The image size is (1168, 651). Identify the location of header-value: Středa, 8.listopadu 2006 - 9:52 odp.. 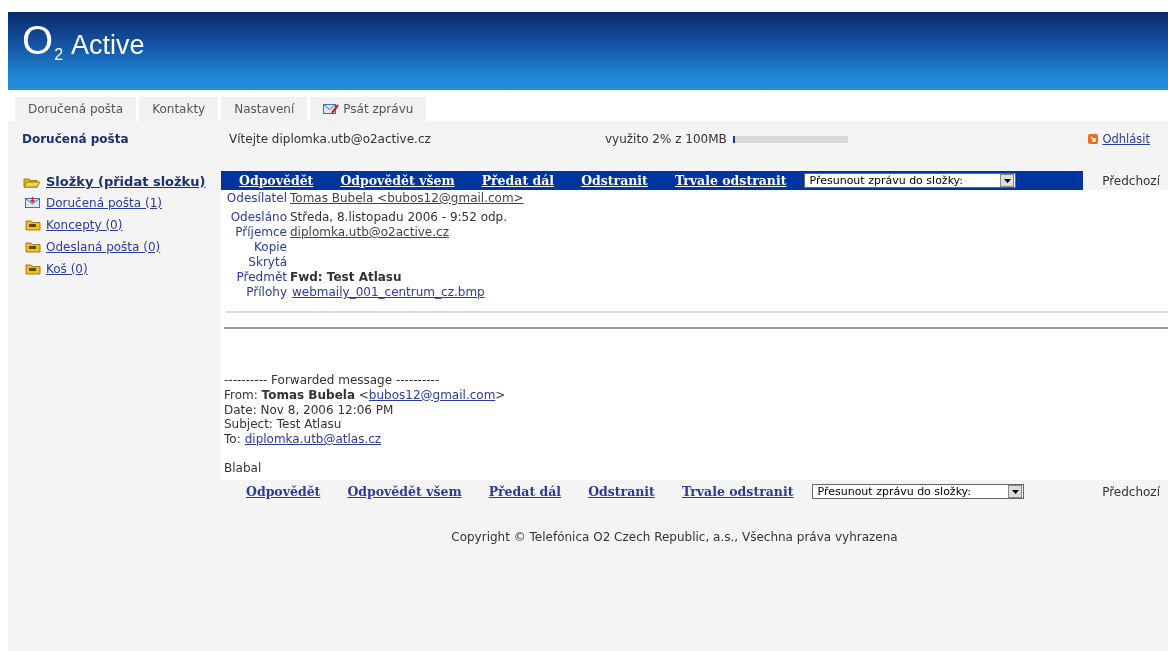
(399, 217).